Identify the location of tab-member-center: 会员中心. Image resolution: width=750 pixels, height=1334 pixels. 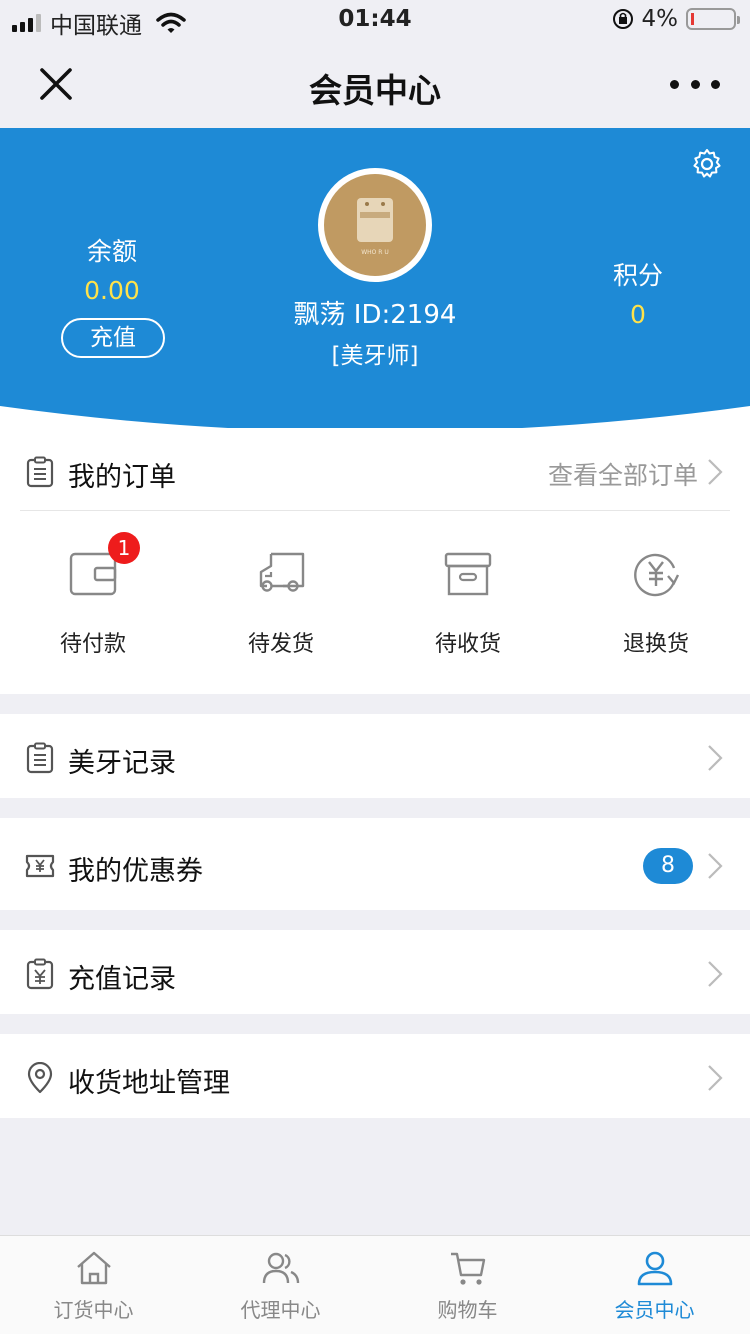
(654, 1285).